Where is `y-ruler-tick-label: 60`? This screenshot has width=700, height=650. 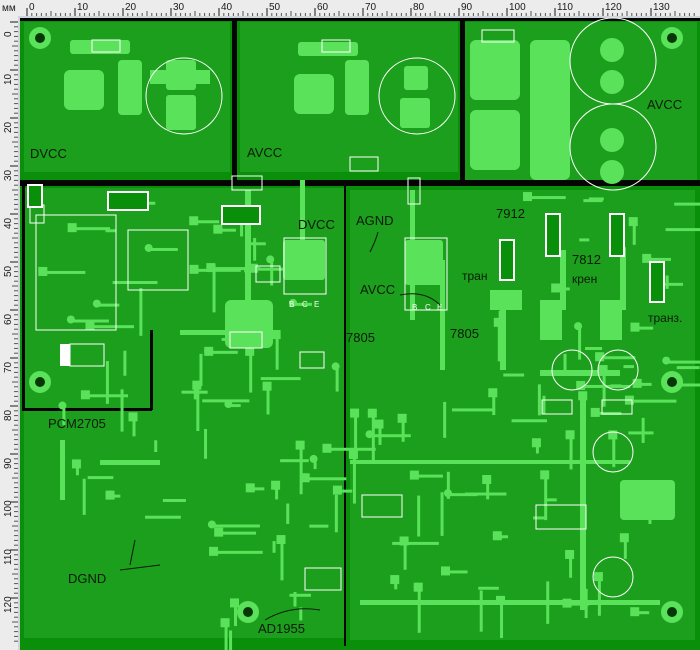 y-ruler-tick-label: 60 is located at coordinates (8, 319).